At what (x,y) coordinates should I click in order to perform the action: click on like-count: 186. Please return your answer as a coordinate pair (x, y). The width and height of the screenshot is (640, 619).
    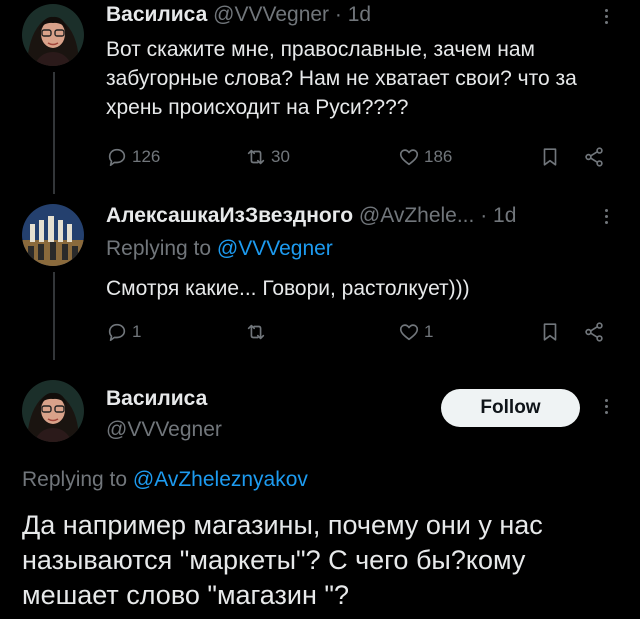
    Looking at the image, I should click on (438, 156).